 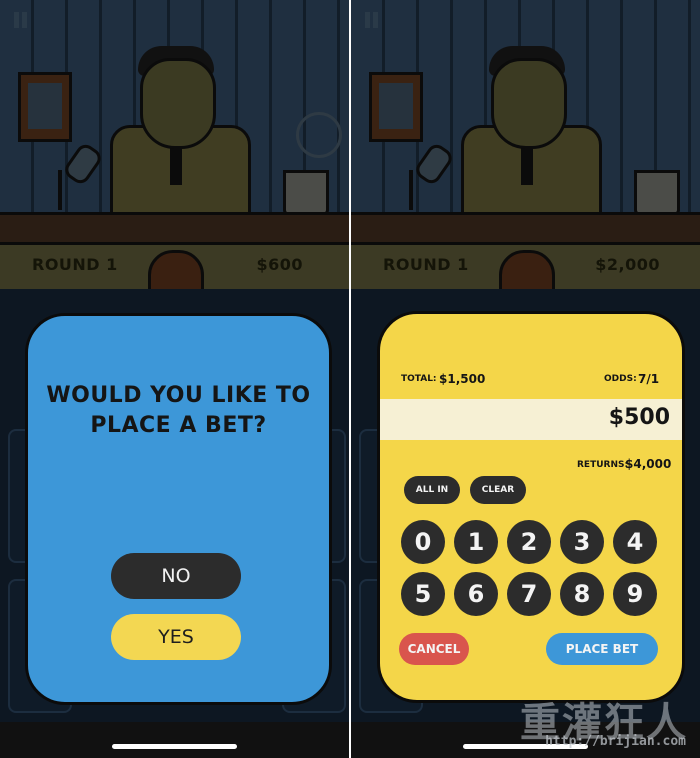 What do you see at coordinates (587, 724) in the screenshot?
I see `watermark: 重灌狂人 http://brijian.com` at bounding box center [587, 724].